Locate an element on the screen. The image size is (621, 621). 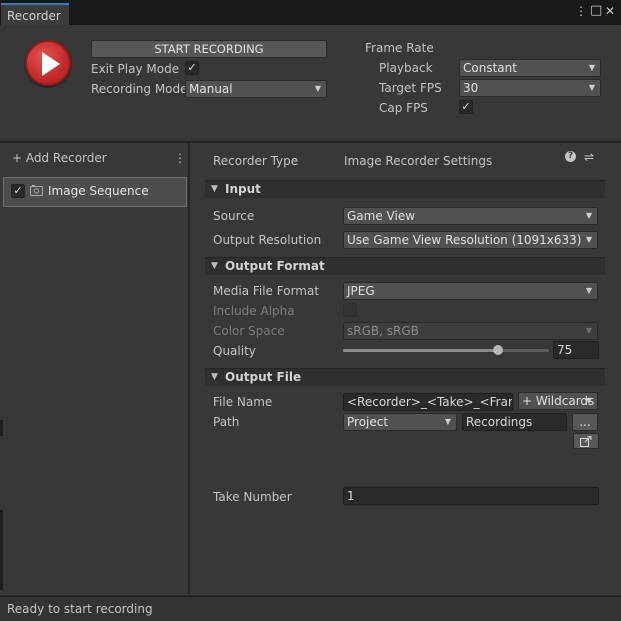
path-input: Recordings is located at coordinates (514, 422).